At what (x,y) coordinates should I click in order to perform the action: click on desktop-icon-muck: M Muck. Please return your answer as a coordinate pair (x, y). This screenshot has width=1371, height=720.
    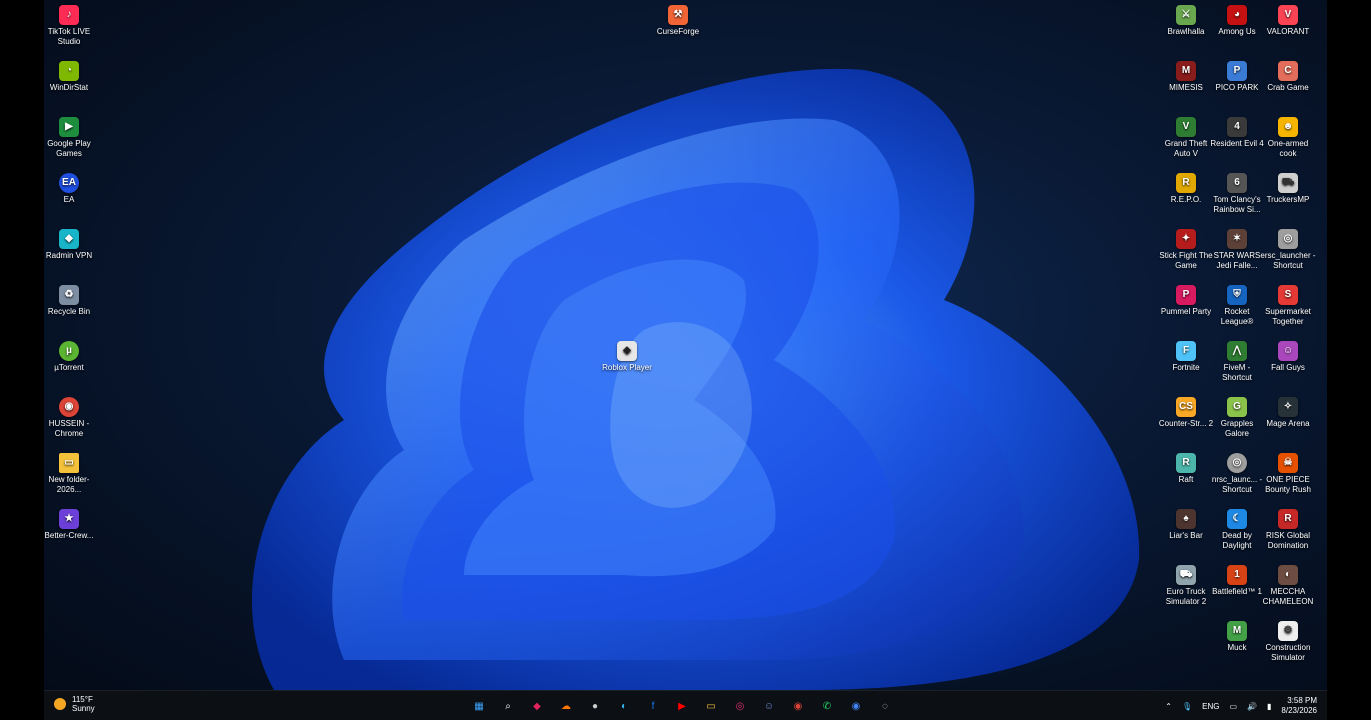
    Looking at the image, I should click on (1237, 634).